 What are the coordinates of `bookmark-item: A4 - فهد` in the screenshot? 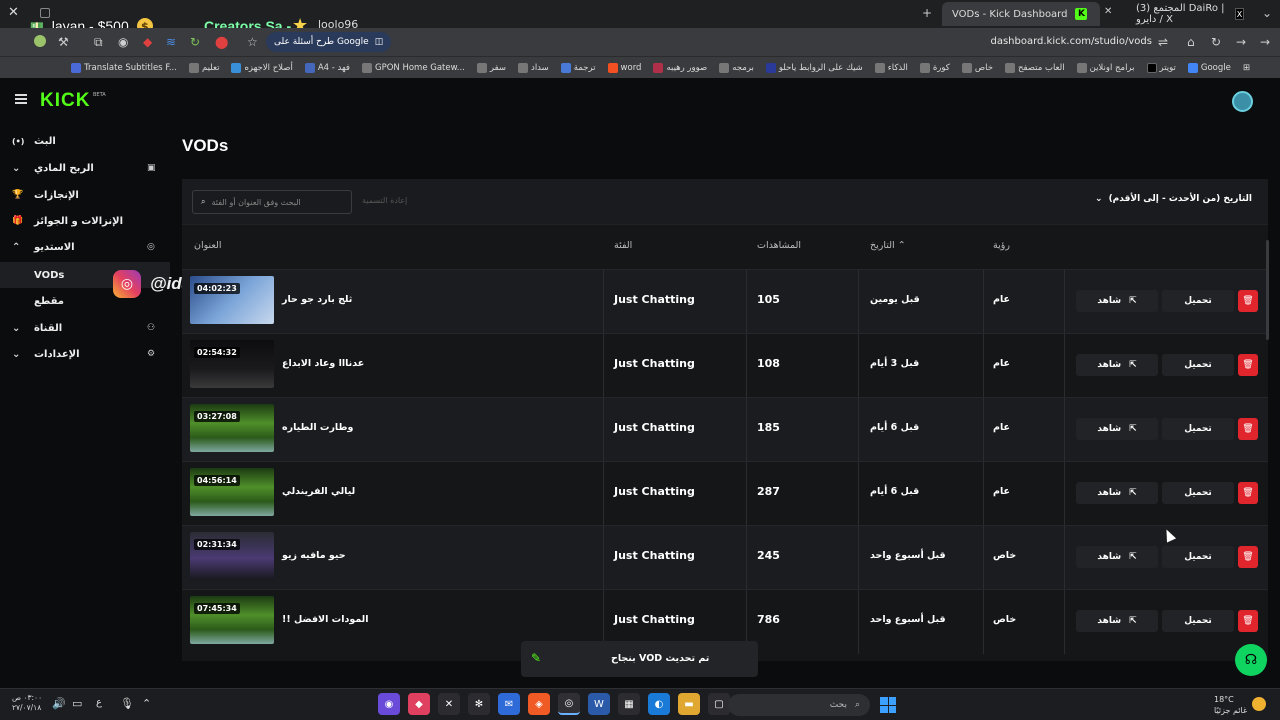 It's located at (327, 67).